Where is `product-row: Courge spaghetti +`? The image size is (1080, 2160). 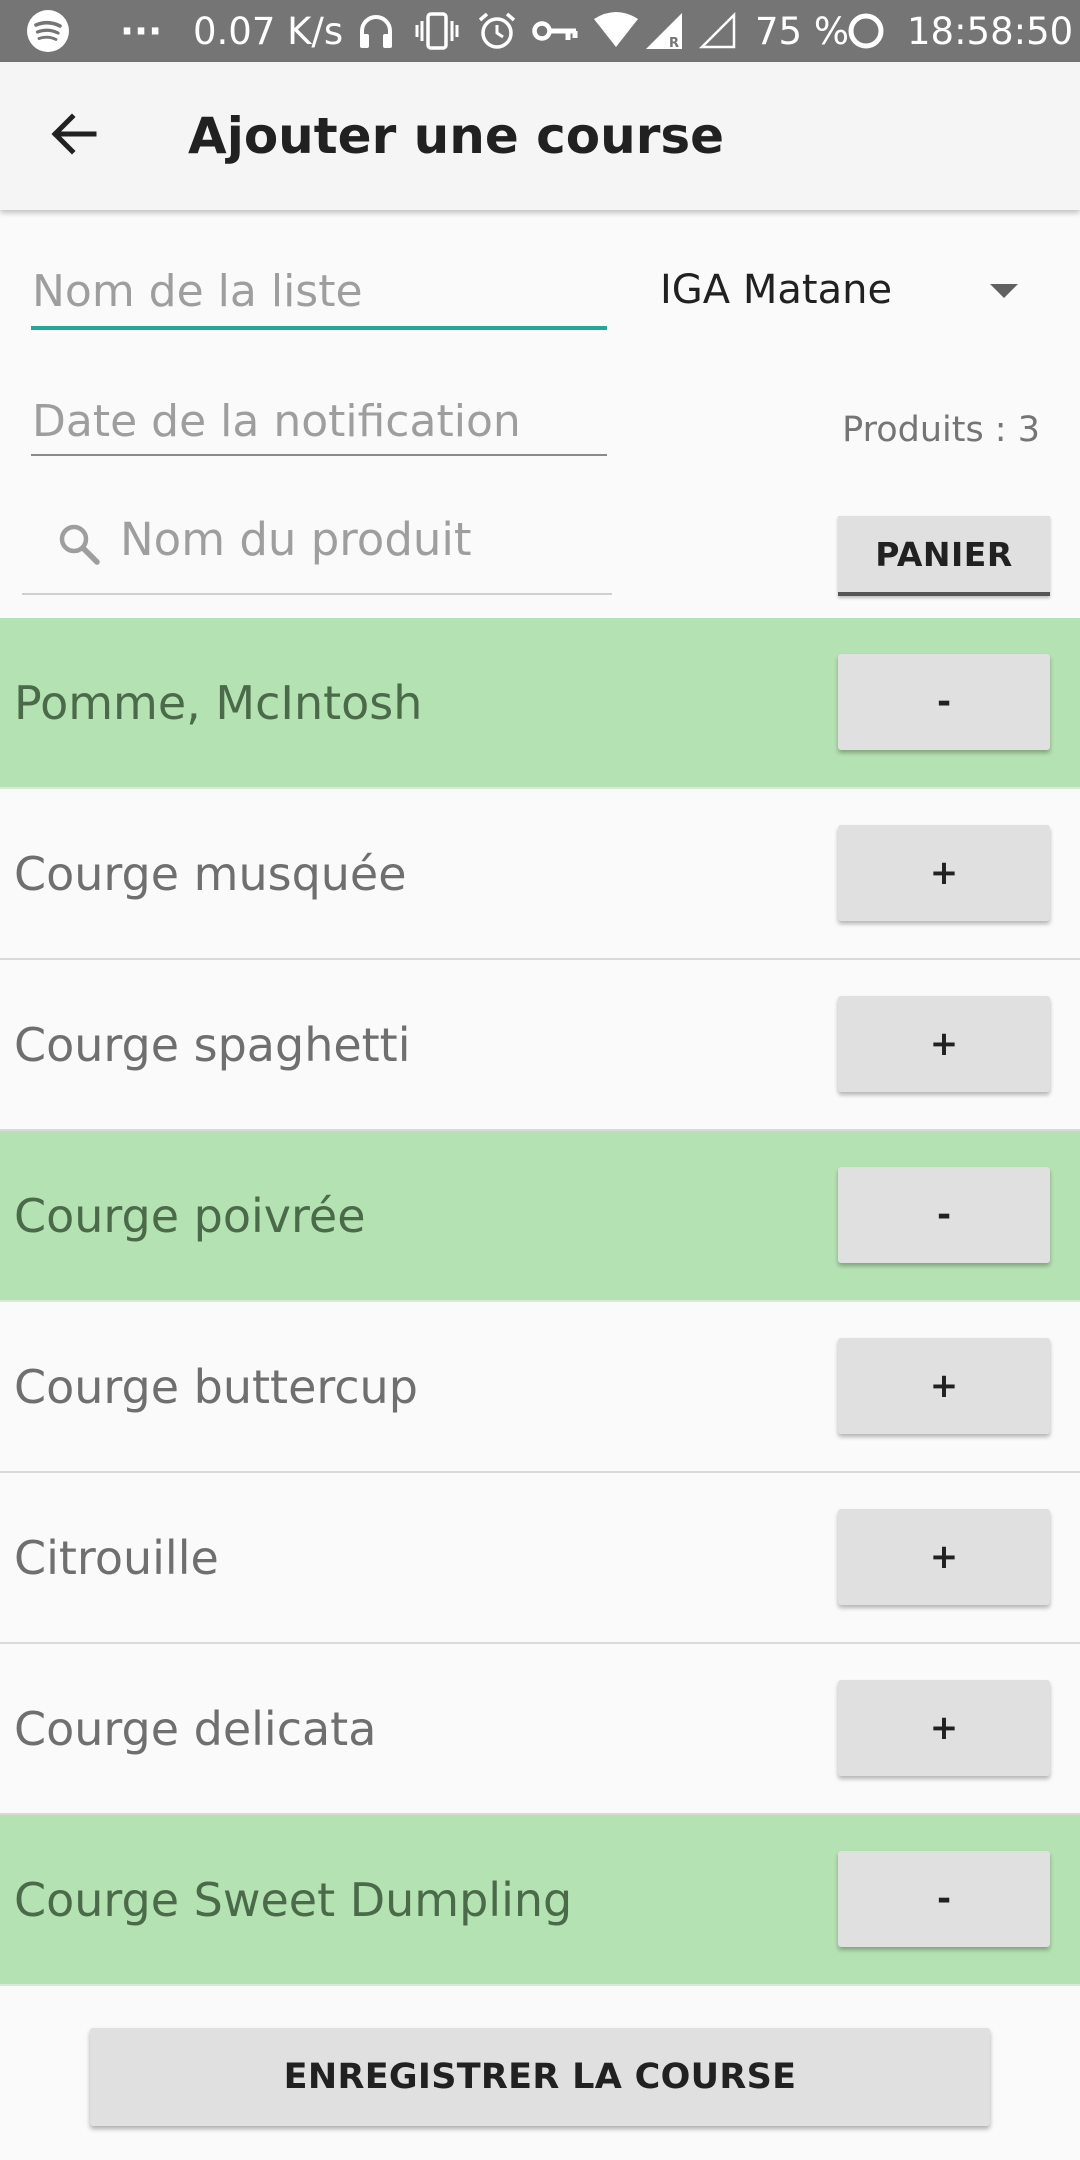
product-row: Courge spaghetti + is located at coordinates (540, 1045).